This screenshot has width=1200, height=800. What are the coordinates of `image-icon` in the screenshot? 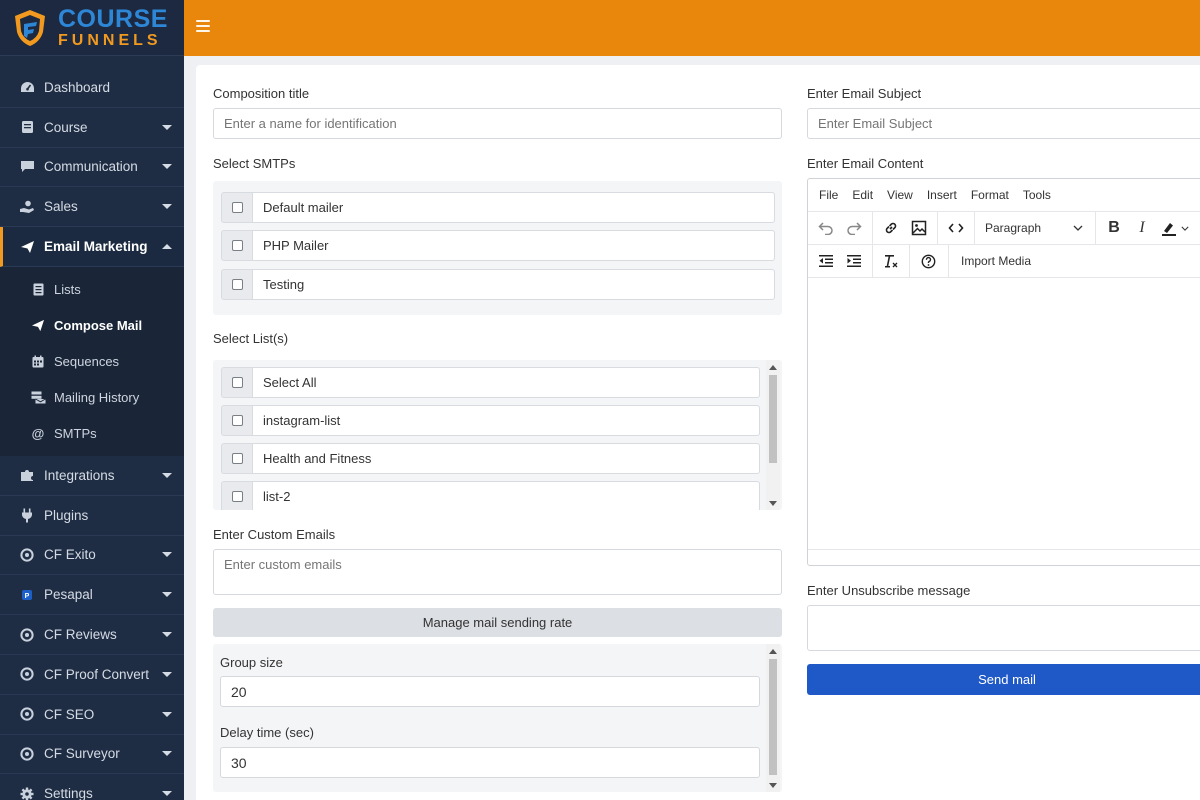 It's located at (919, 228).